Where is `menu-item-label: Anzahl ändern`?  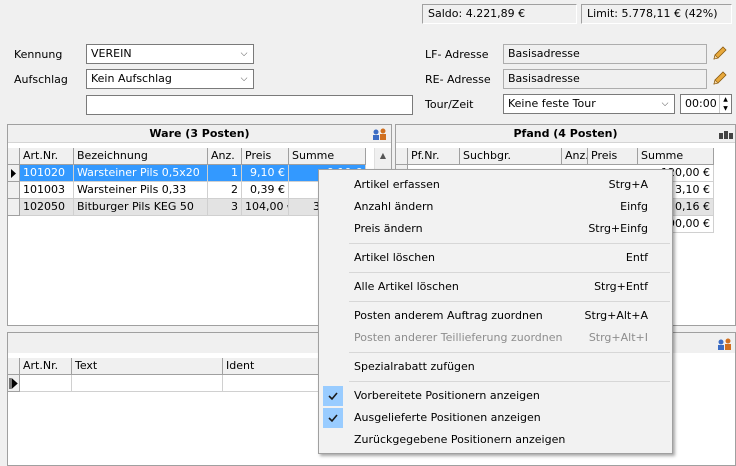
menu-item-label: Anzahl ändern is located at coordinates (394, 206).